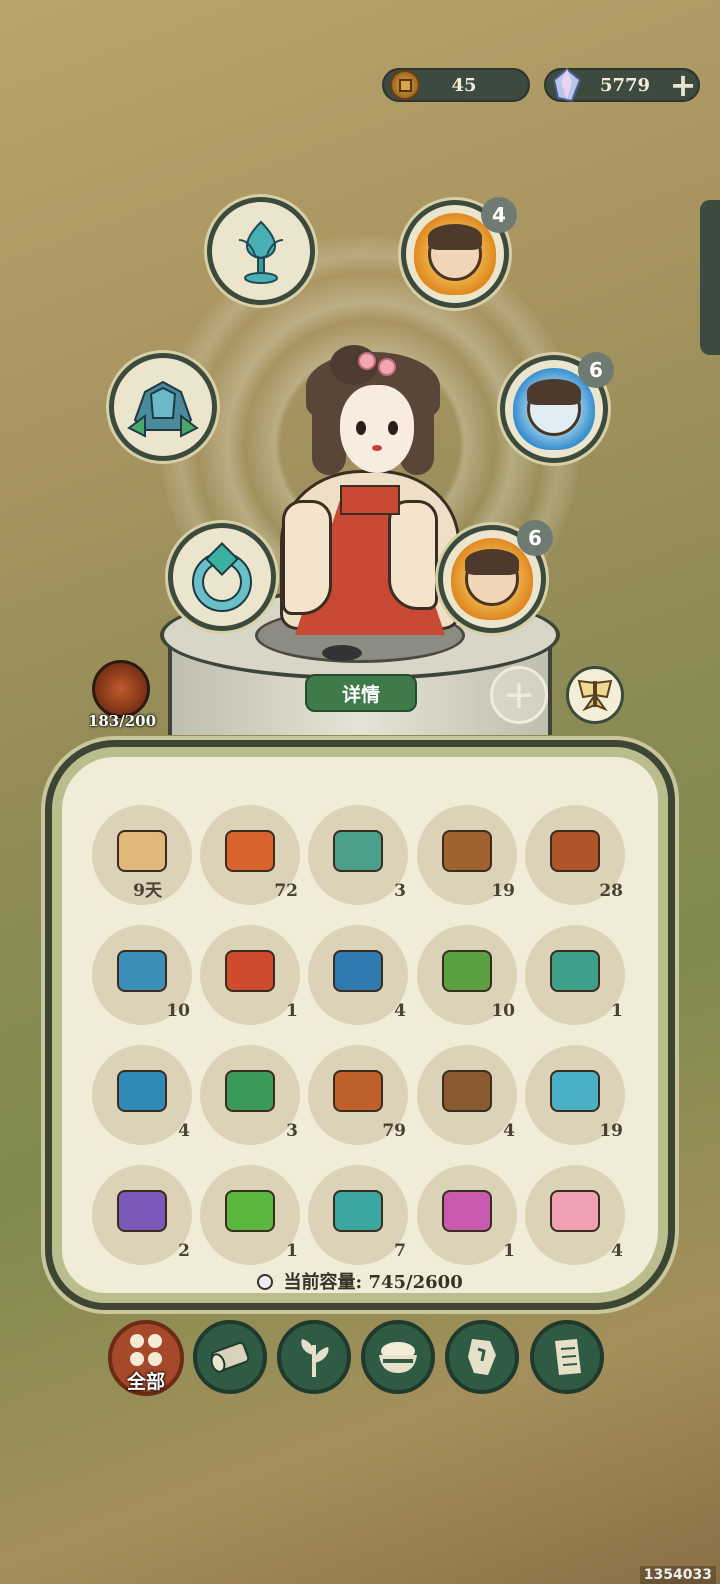  What do you see at coordinates (625, 85) in the screenshot?
I see `gem-amount: 5779` at bounding box center [625, 85].